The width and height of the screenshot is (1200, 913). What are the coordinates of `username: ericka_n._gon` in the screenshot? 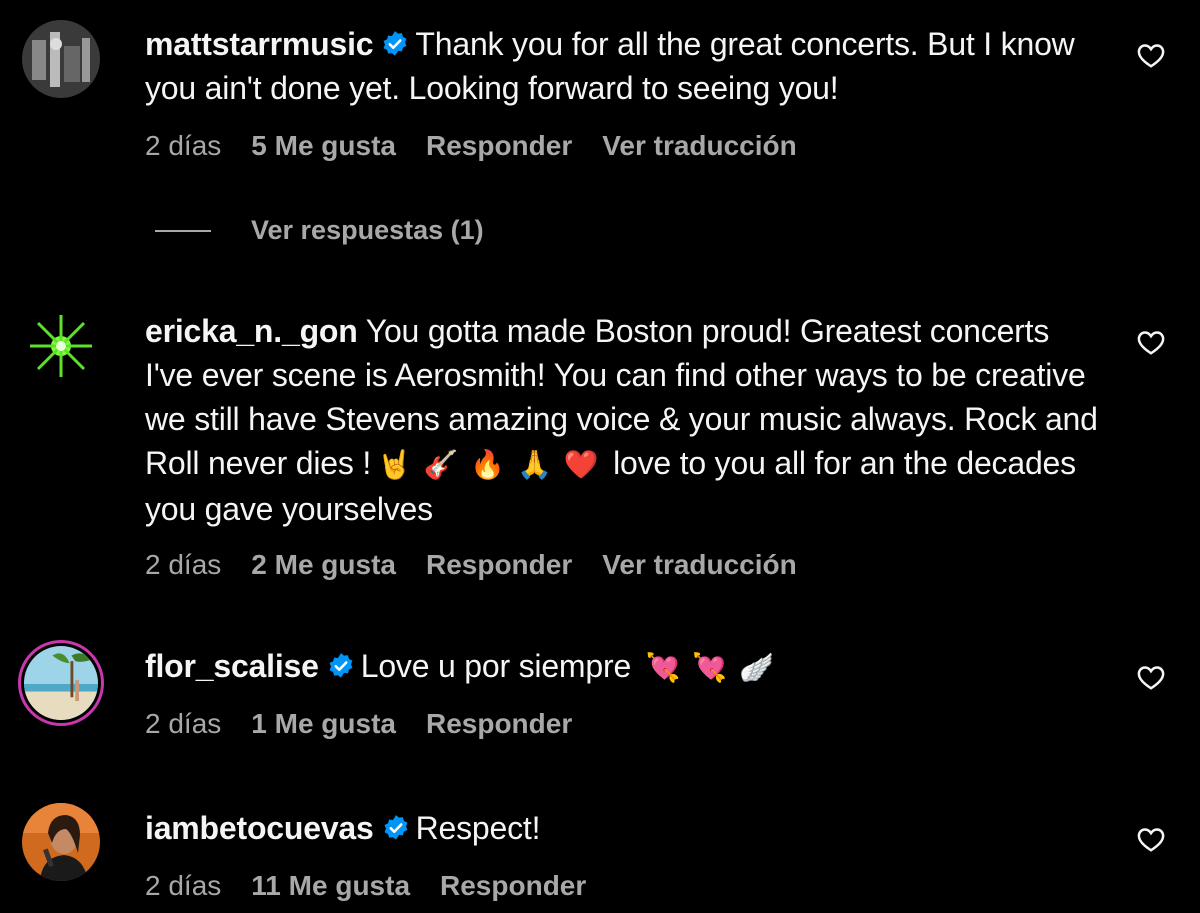 It's located at (251, 331).